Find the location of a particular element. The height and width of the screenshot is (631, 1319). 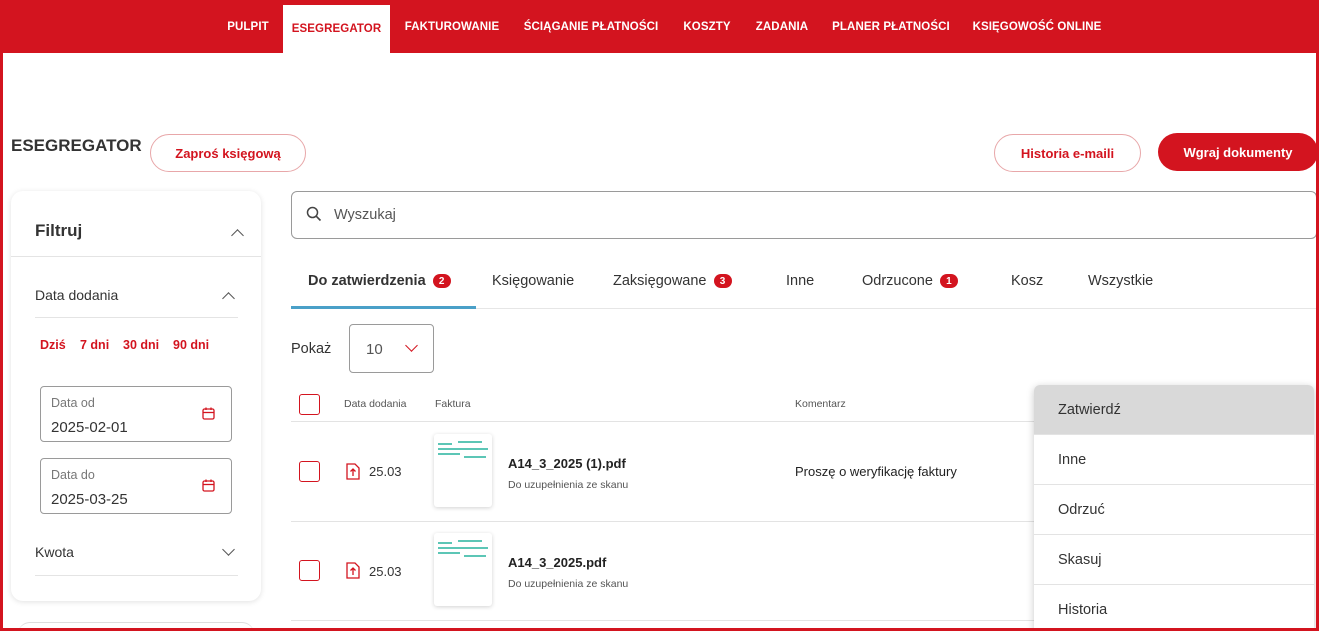

search-placeholder: Wyszukaj is located at coordinates (365, 215).